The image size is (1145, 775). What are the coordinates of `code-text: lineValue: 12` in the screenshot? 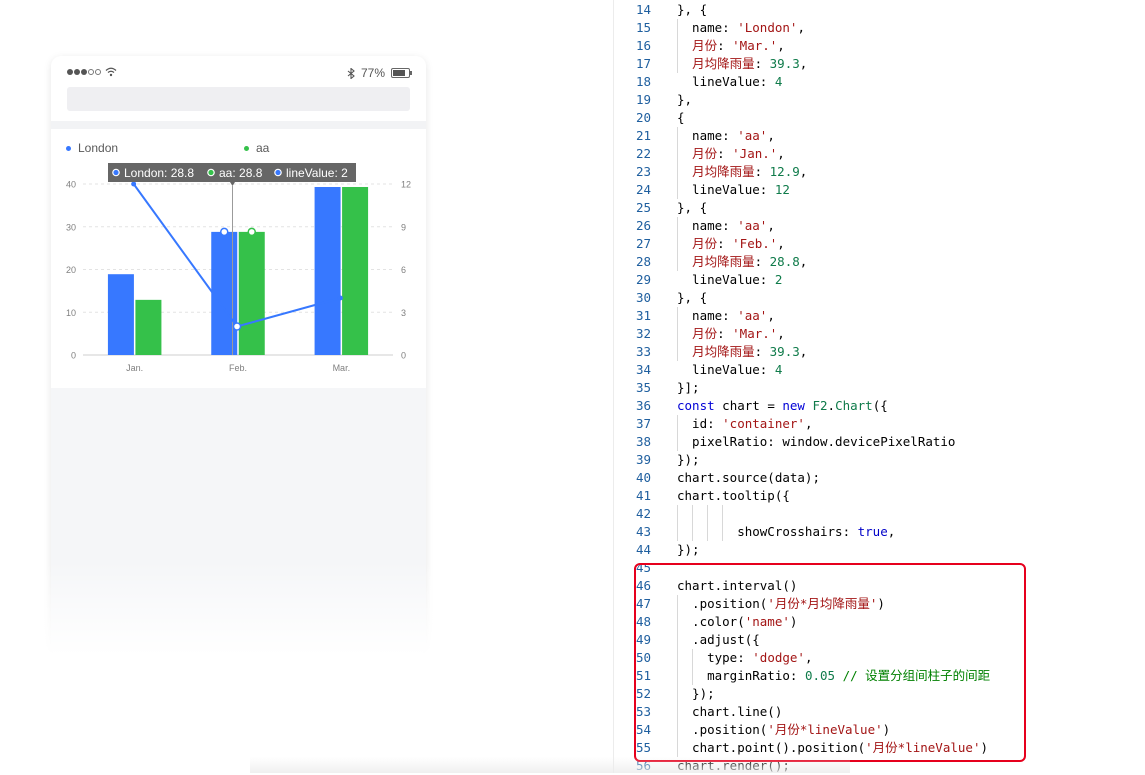 It's located at (733, 189).